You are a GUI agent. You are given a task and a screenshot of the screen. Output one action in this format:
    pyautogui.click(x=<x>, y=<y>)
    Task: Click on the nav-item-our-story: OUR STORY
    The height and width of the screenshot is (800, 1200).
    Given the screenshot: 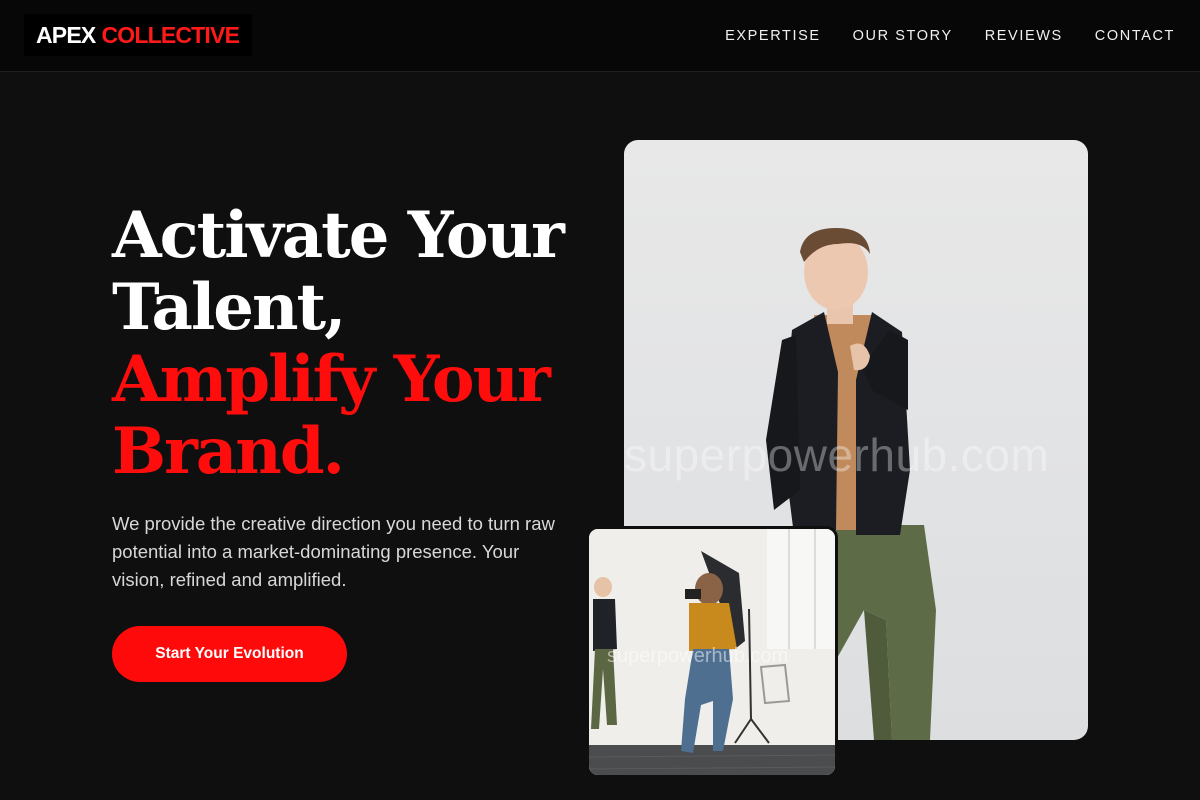 What is the action you would take?
    pyautogui.click(x=903, y=36)
    